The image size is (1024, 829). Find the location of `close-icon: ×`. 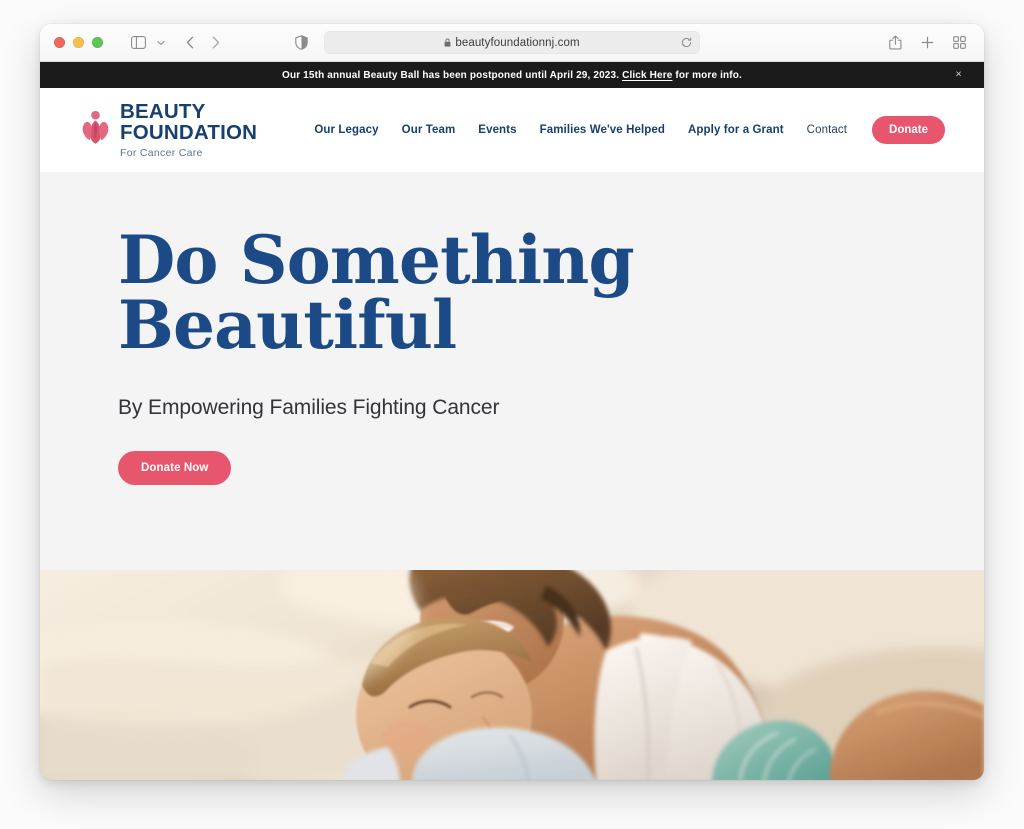

close-icon: × is located at coordinates (958, 75).